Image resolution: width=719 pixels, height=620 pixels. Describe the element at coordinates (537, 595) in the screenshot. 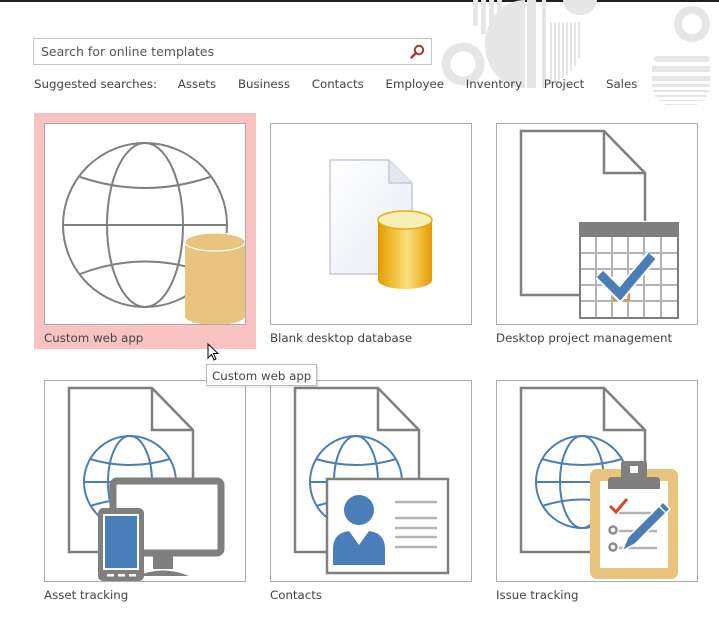

I see `template-label: Issue tracking` at that location.